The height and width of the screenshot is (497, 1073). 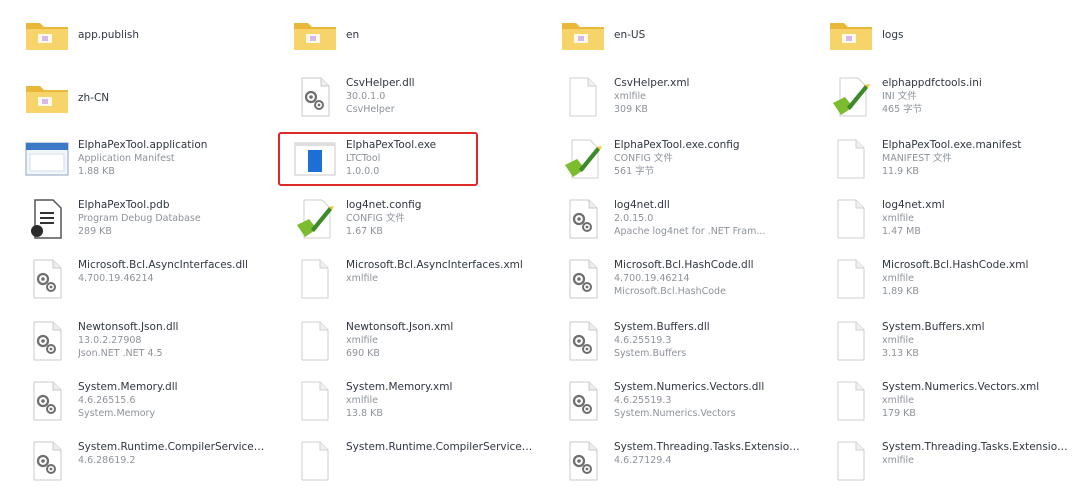 I want to click on file-meta: 289 KB, so click(x=95, y=231).